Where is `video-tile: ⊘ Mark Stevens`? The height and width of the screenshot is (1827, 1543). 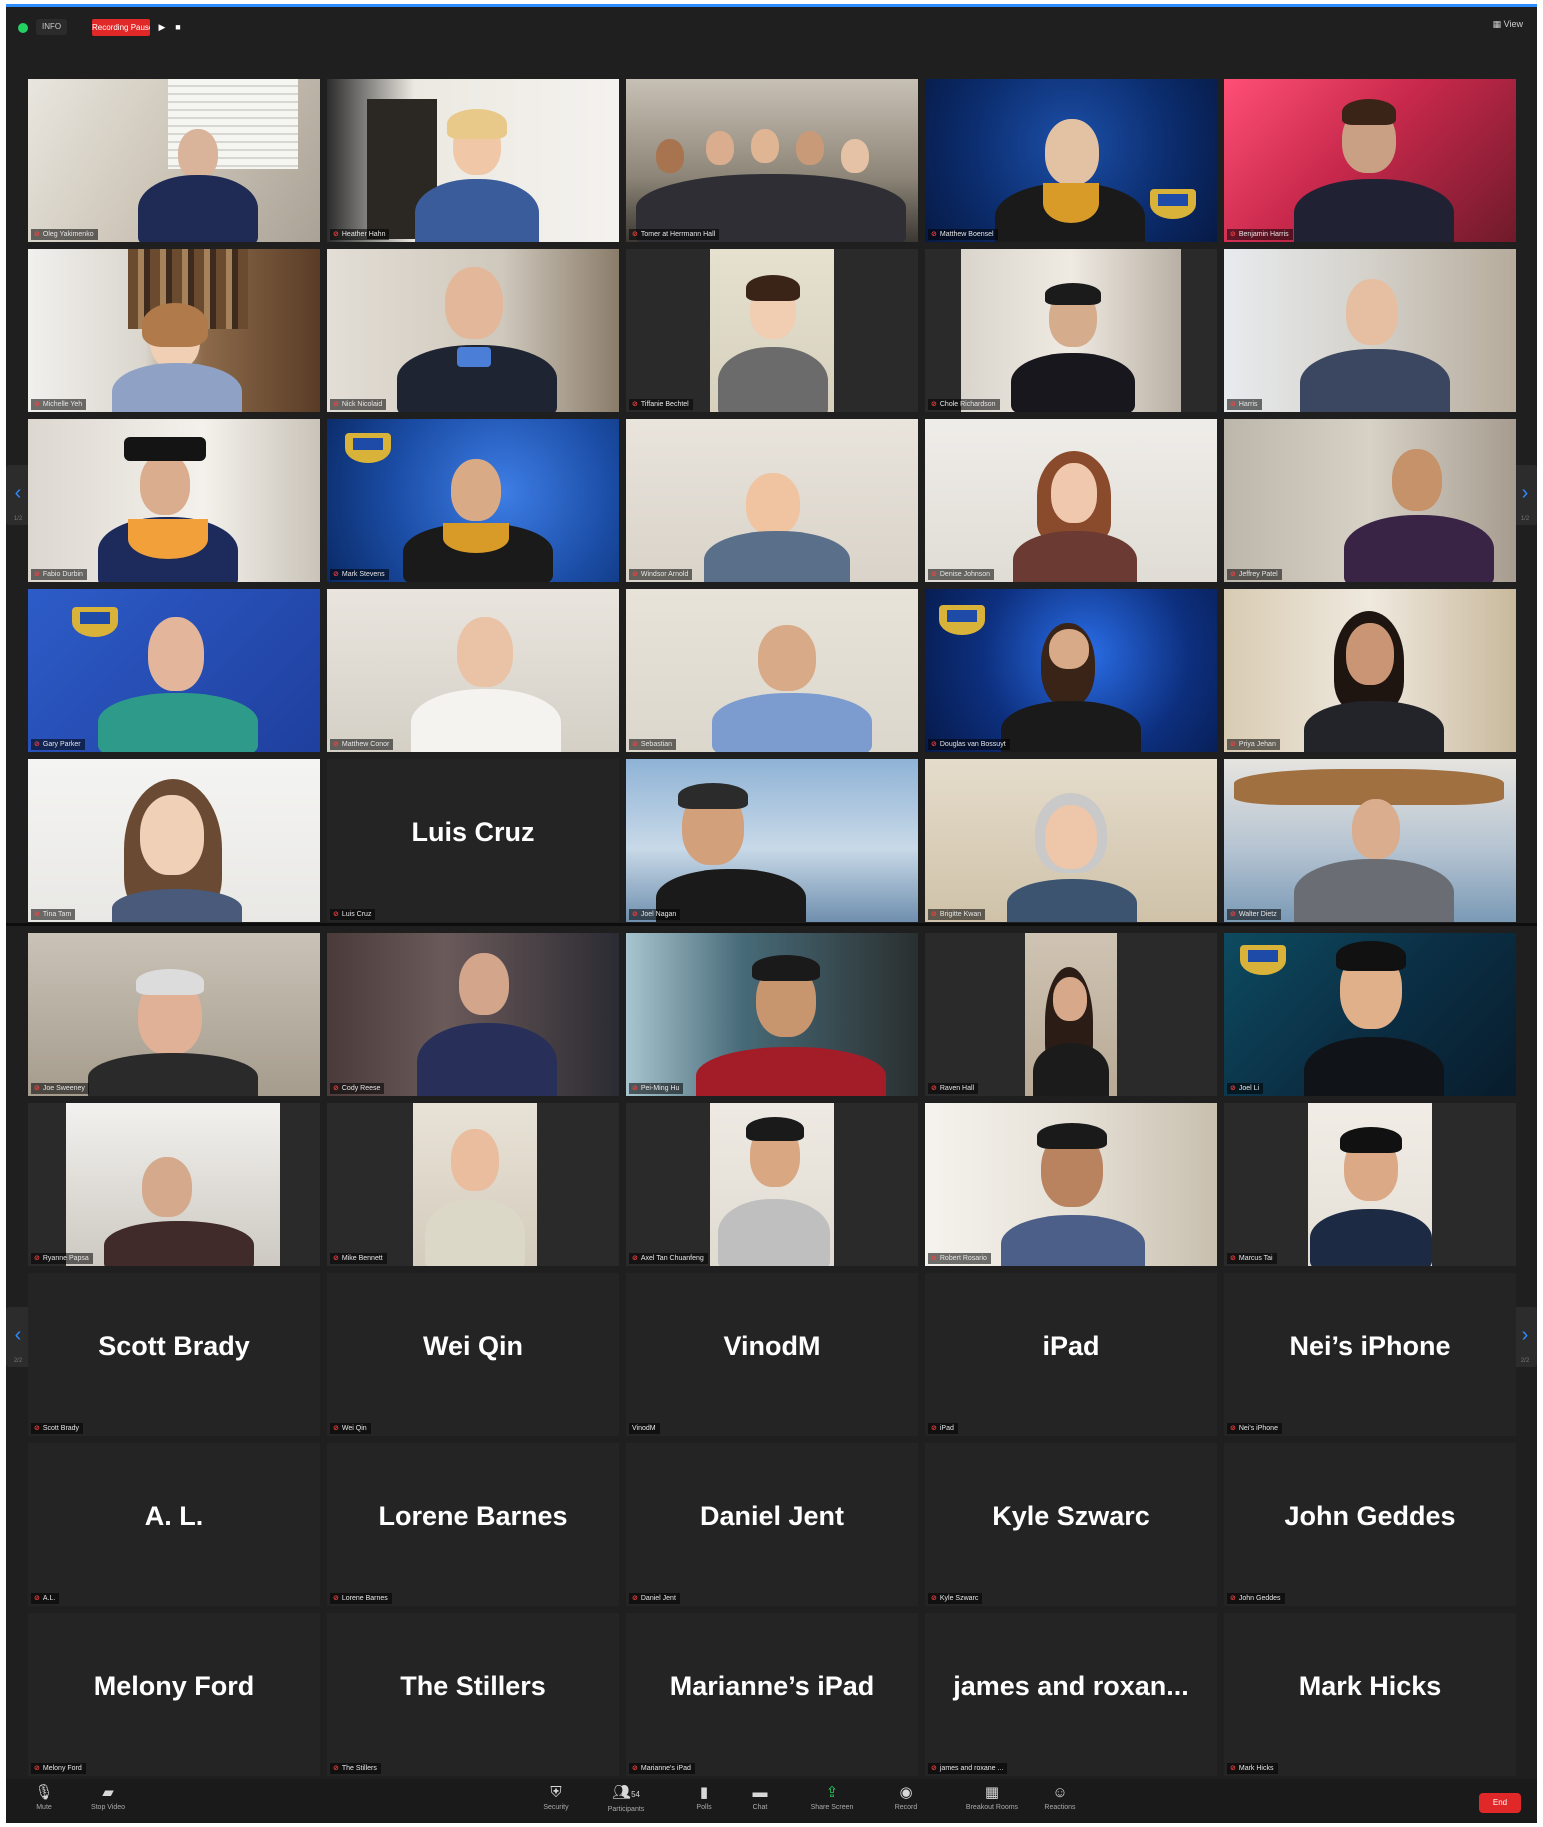 video-tile: ⊘ Mark Stevens is located at coordinates (473, 500).